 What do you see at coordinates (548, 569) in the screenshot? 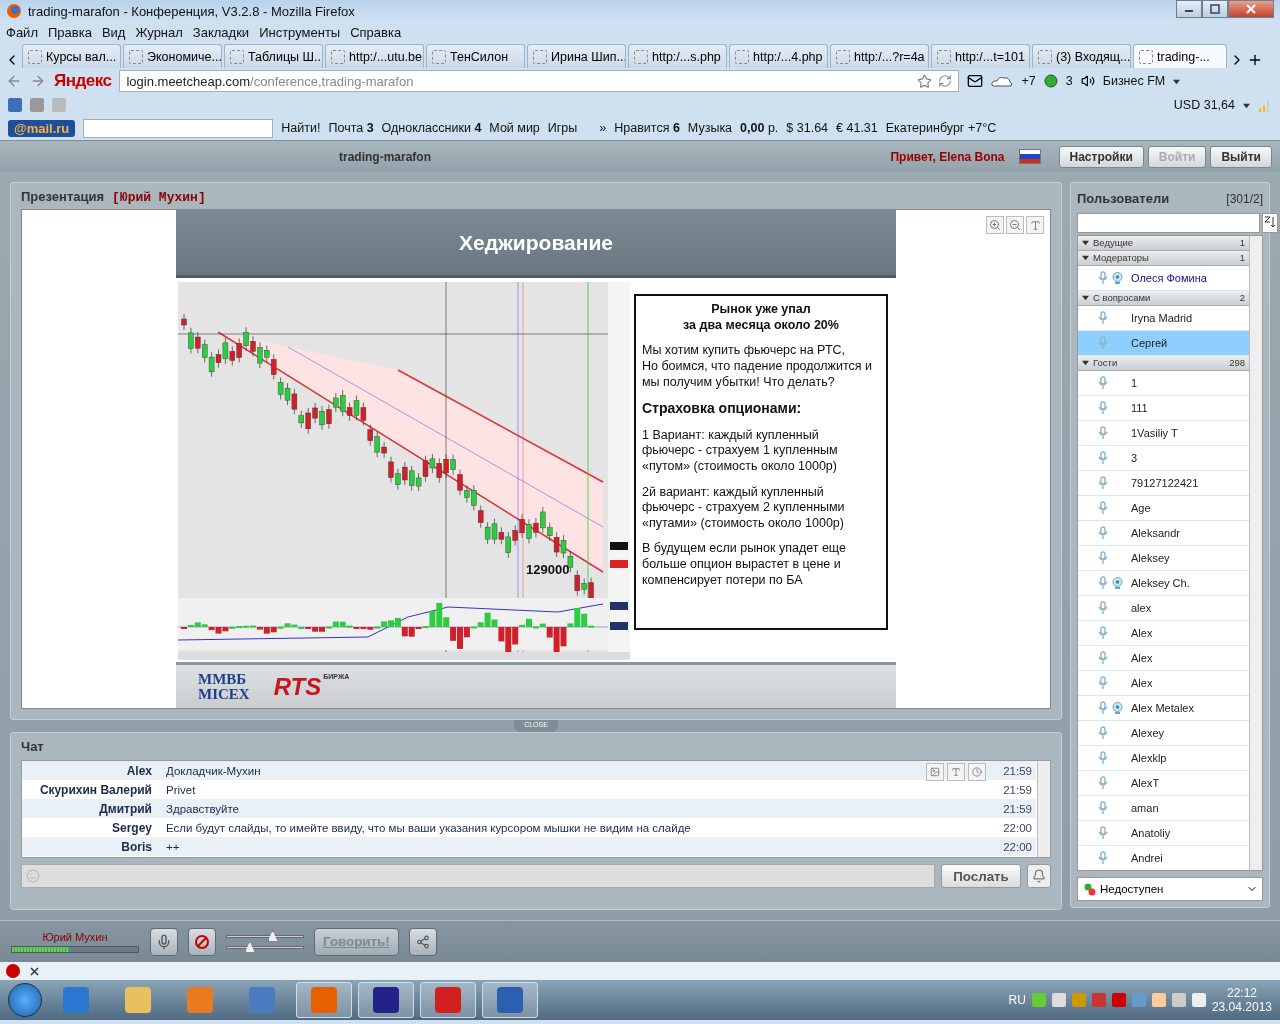
I see `price-label: 129000` at bounding box center [548, 569].